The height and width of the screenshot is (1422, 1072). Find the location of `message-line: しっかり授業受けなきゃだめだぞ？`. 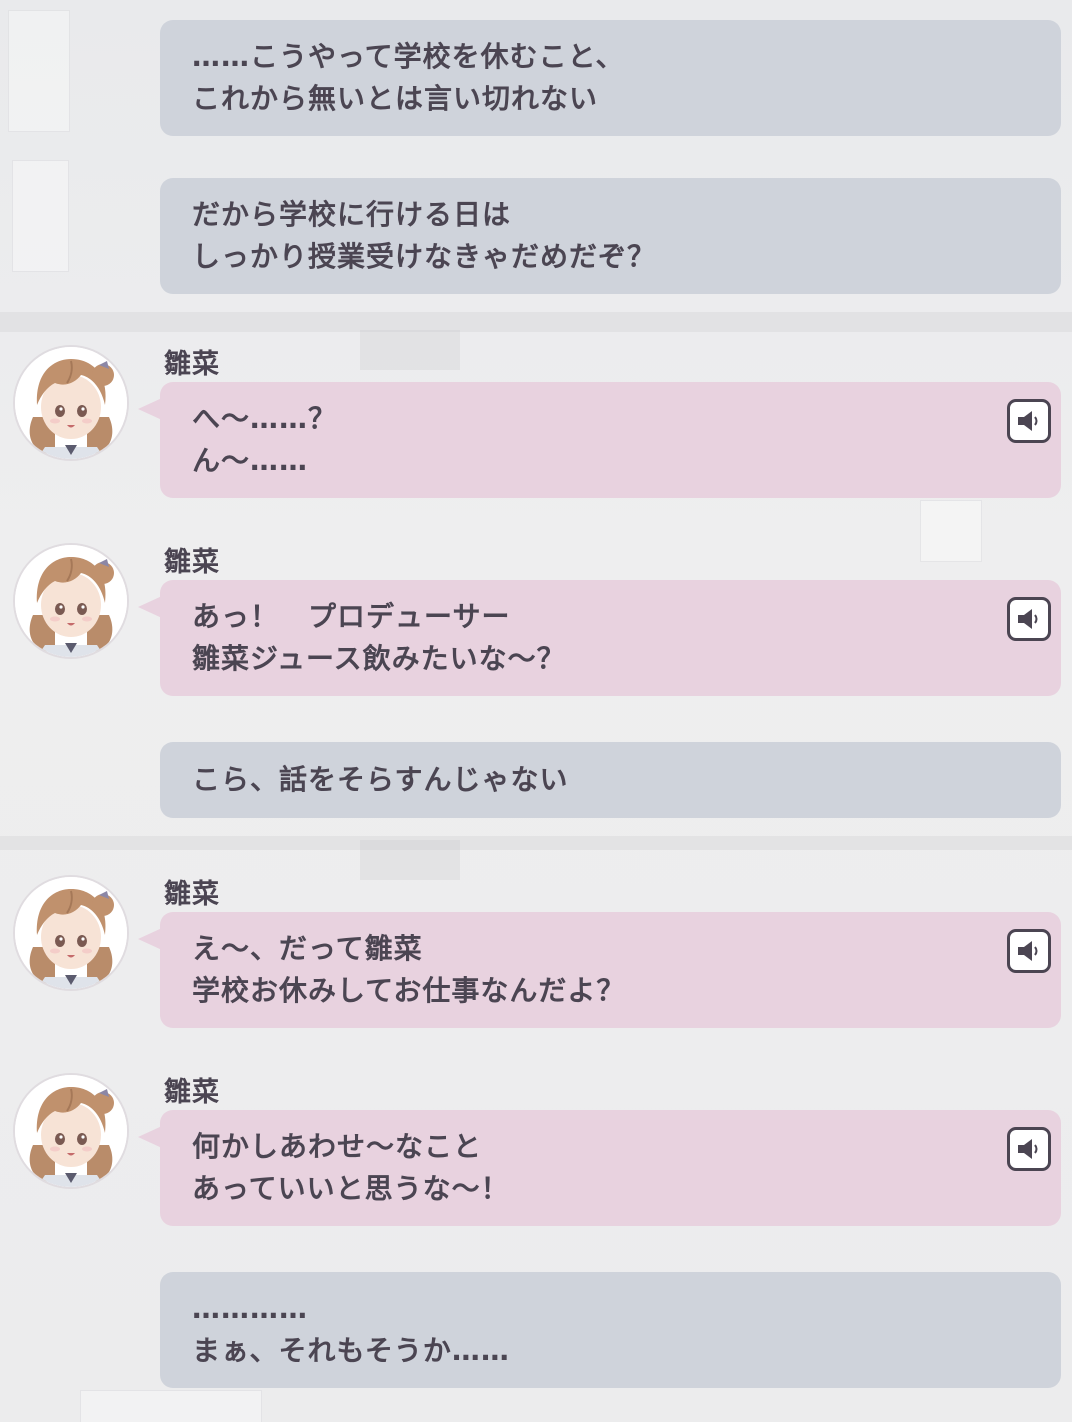

message-line: しっかり授業受けなきゃだめだぞ？ is located at coordinates (424, 256).